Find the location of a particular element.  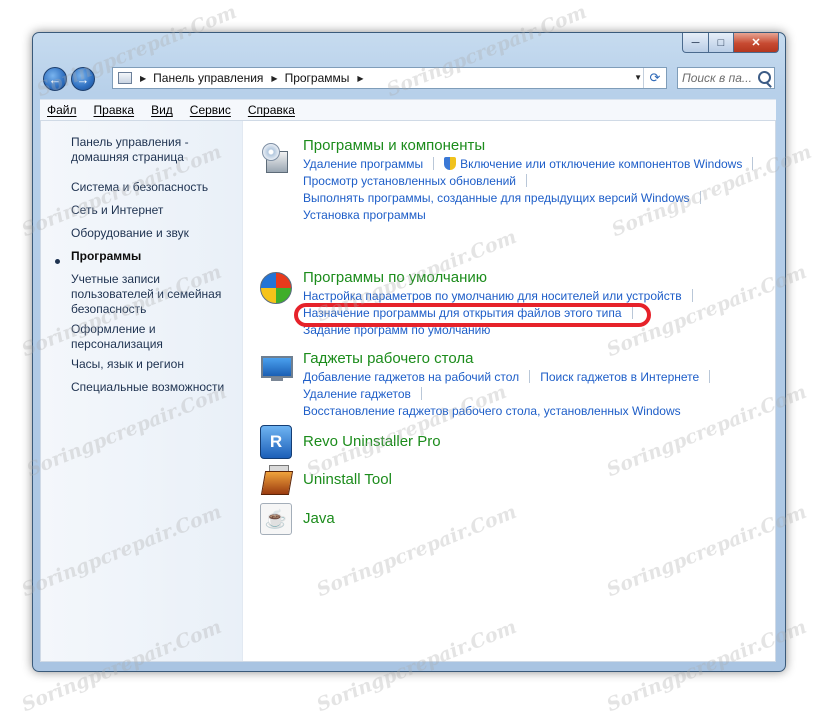

section-title: Программы по умолчанию is located at coordinates (503, 278).